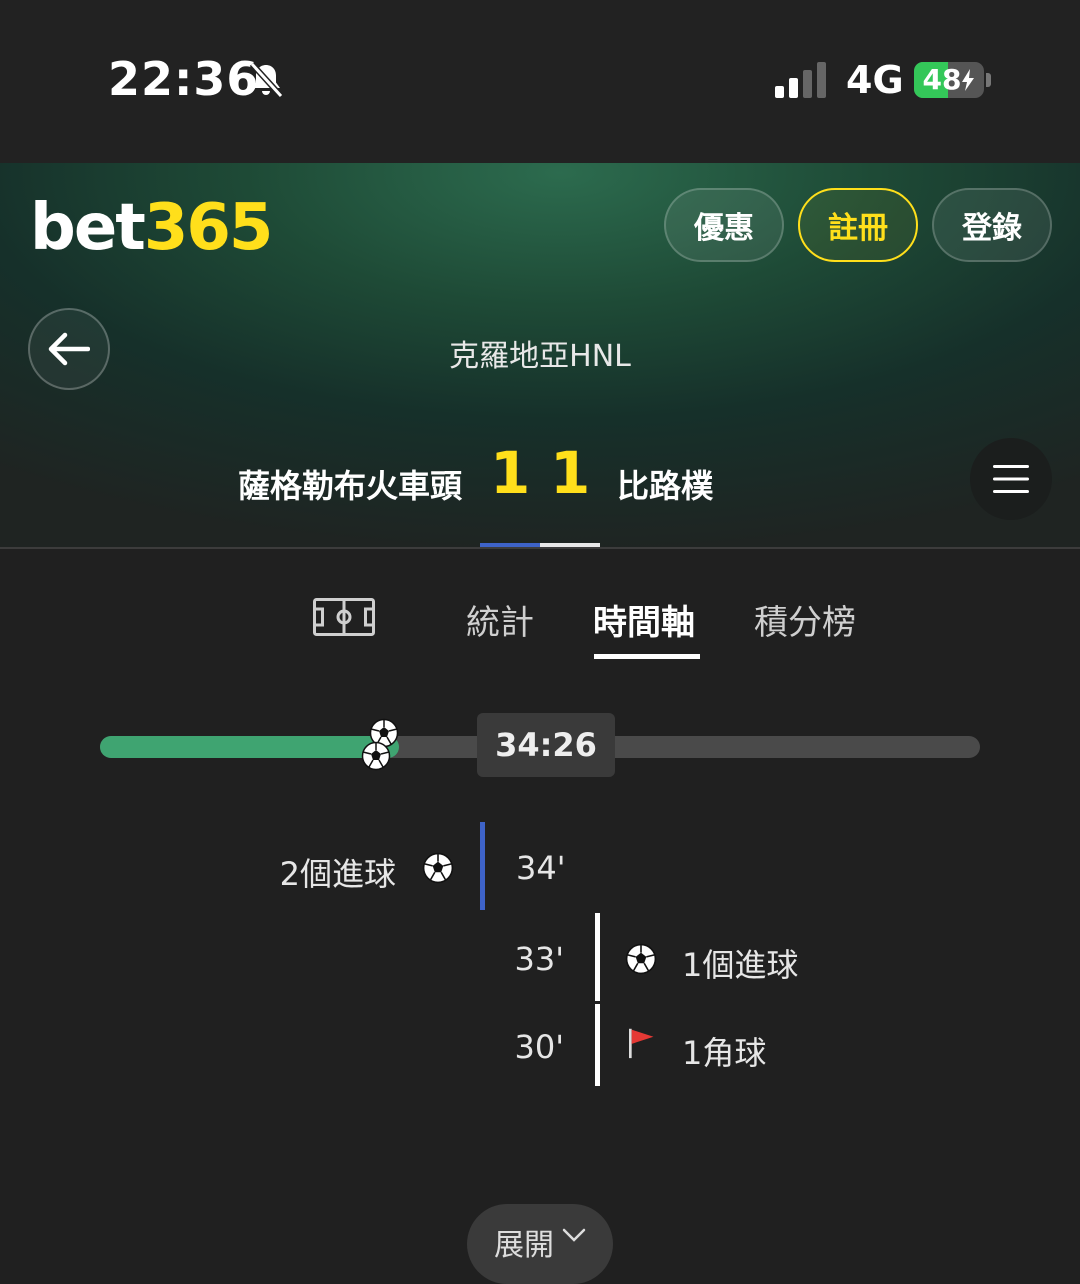 This screenshot has width=1080, height=1284. What do you see at coordinates (574, 1235) in the screenshot?
I see `chevron-down-icon` at bounding box center [574, 1235].